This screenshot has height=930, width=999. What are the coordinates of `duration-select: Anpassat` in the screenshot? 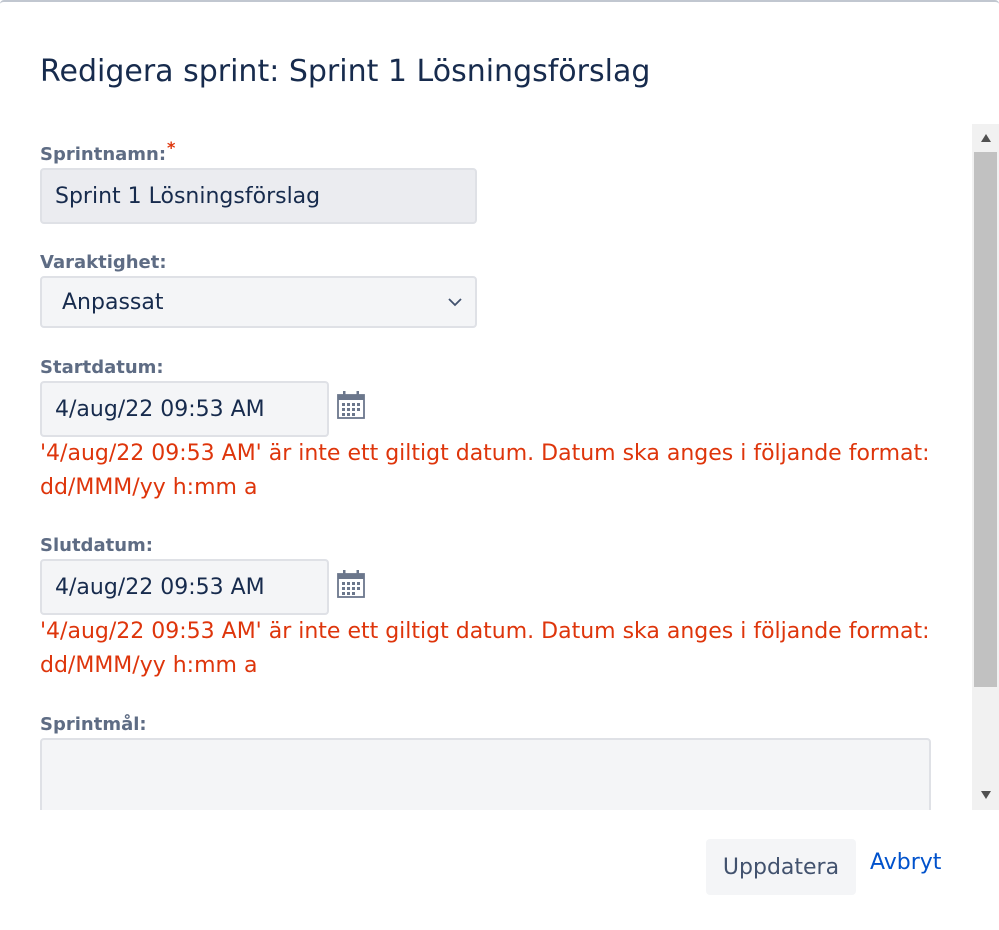 It's located at (258, 302).